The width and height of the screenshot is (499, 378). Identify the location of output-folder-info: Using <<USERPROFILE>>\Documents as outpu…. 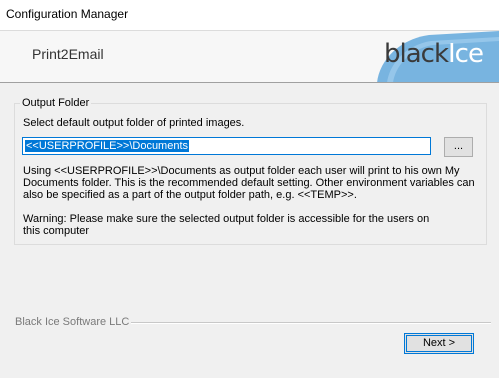
(249, 183).